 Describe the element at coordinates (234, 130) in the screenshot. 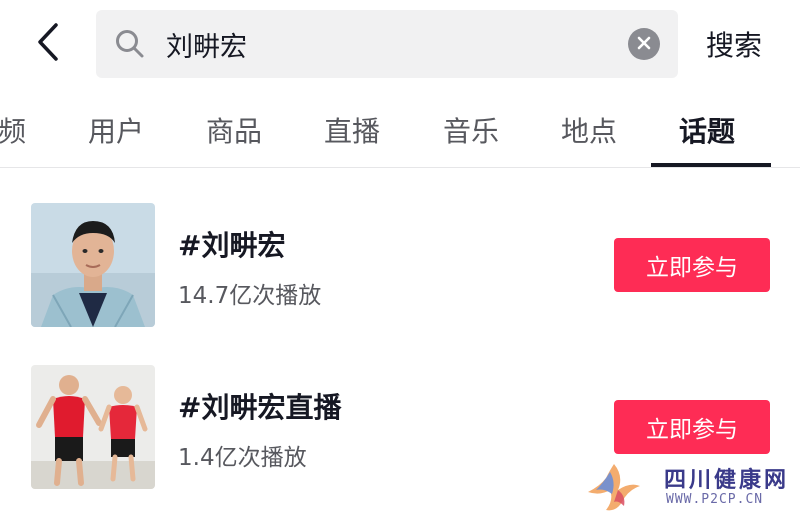

I see `tab-products: 商品` at that location.